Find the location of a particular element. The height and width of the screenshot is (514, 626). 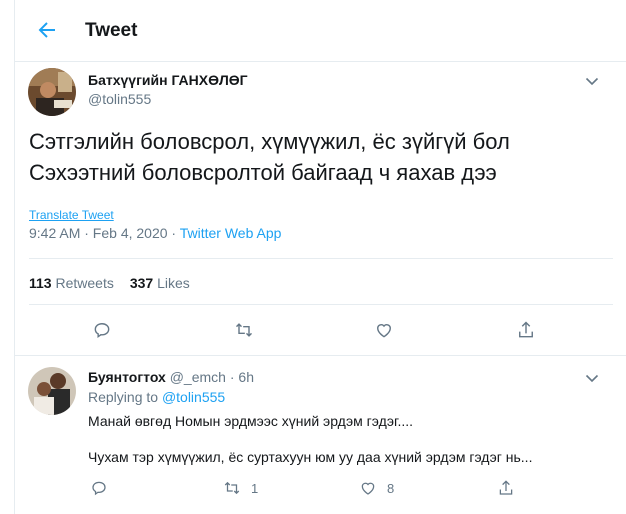

translate-tweet-link: Translate Tweet is located at coordinates (71, 215).